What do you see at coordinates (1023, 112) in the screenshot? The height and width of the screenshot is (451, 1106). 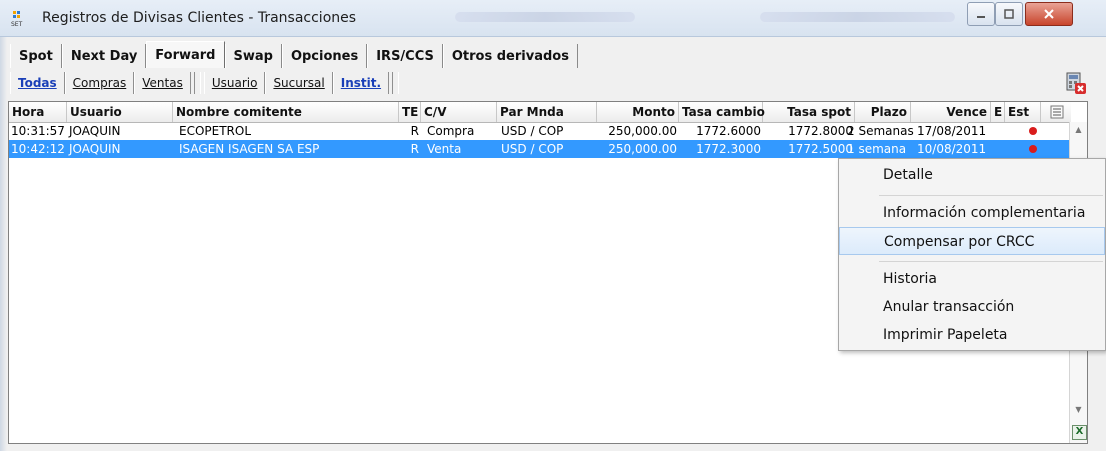 I see `column-header-est: Est` at bounding box center [1023, 112].